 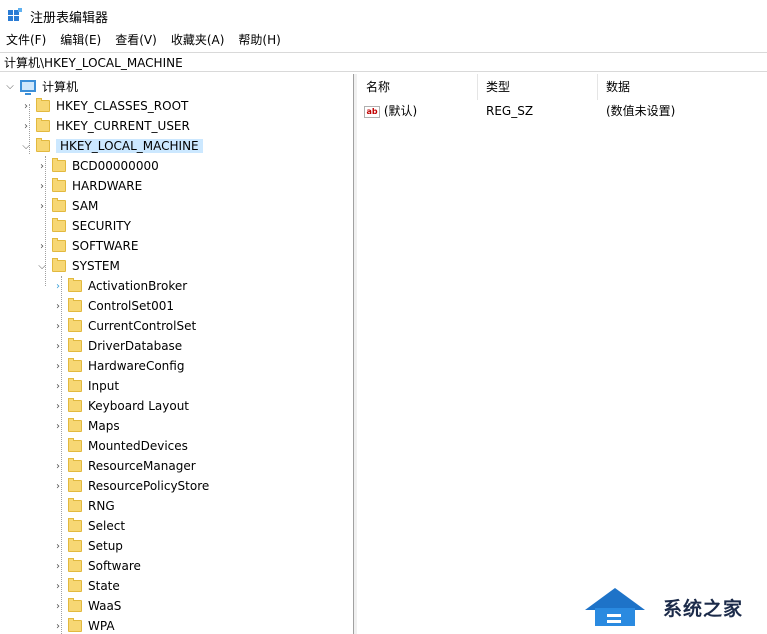 What do you see at coordinates (383, 15) in the screenshot?
I see `title-bar: 注册表编辑器` at bounding box center [383, 15].